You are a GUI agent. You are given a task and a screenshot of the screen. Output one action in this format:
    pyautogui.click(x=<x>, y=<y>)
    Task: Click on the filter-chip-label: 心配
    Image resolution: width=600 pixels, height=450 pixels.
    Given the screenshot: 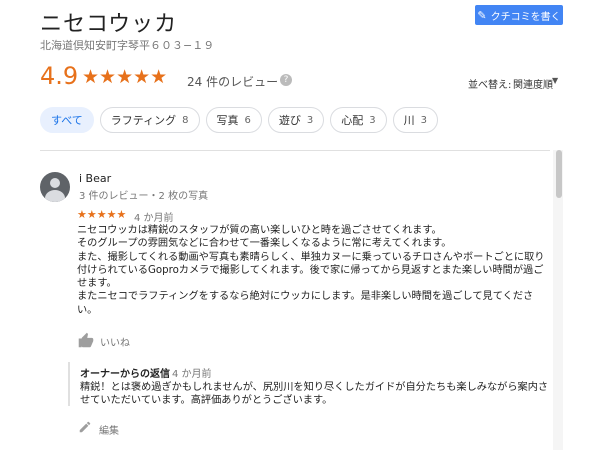 What is the action you would take?
    pyautogui.click(x=352, y=120)
    